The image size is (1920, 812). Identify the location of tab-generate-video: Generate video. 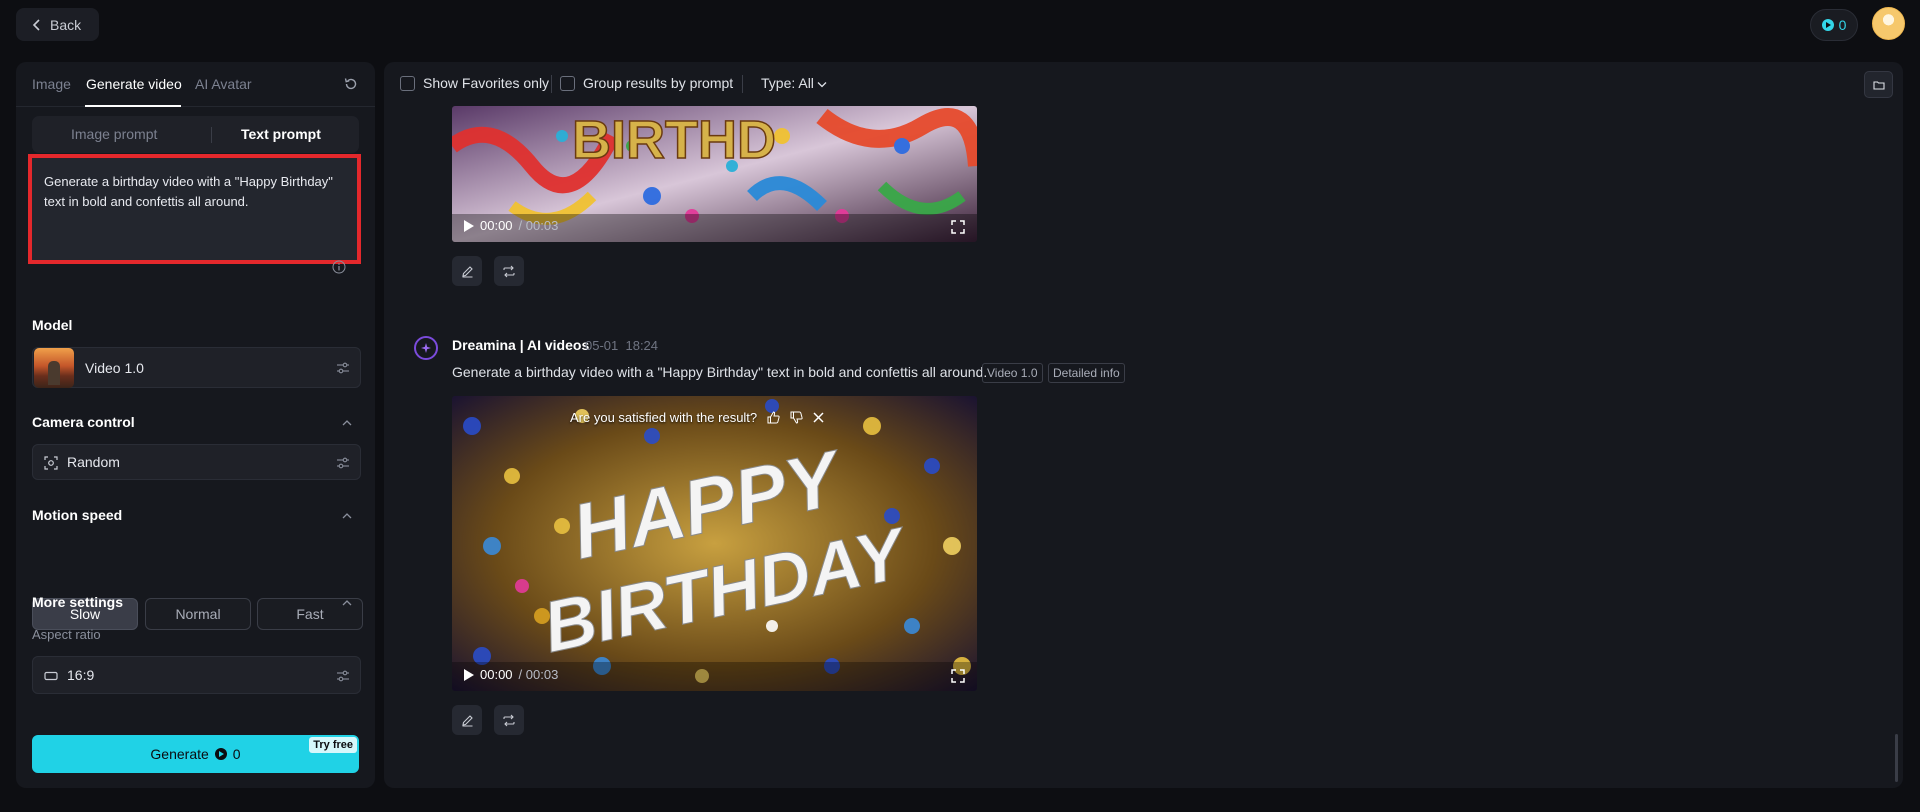
(134, 84).